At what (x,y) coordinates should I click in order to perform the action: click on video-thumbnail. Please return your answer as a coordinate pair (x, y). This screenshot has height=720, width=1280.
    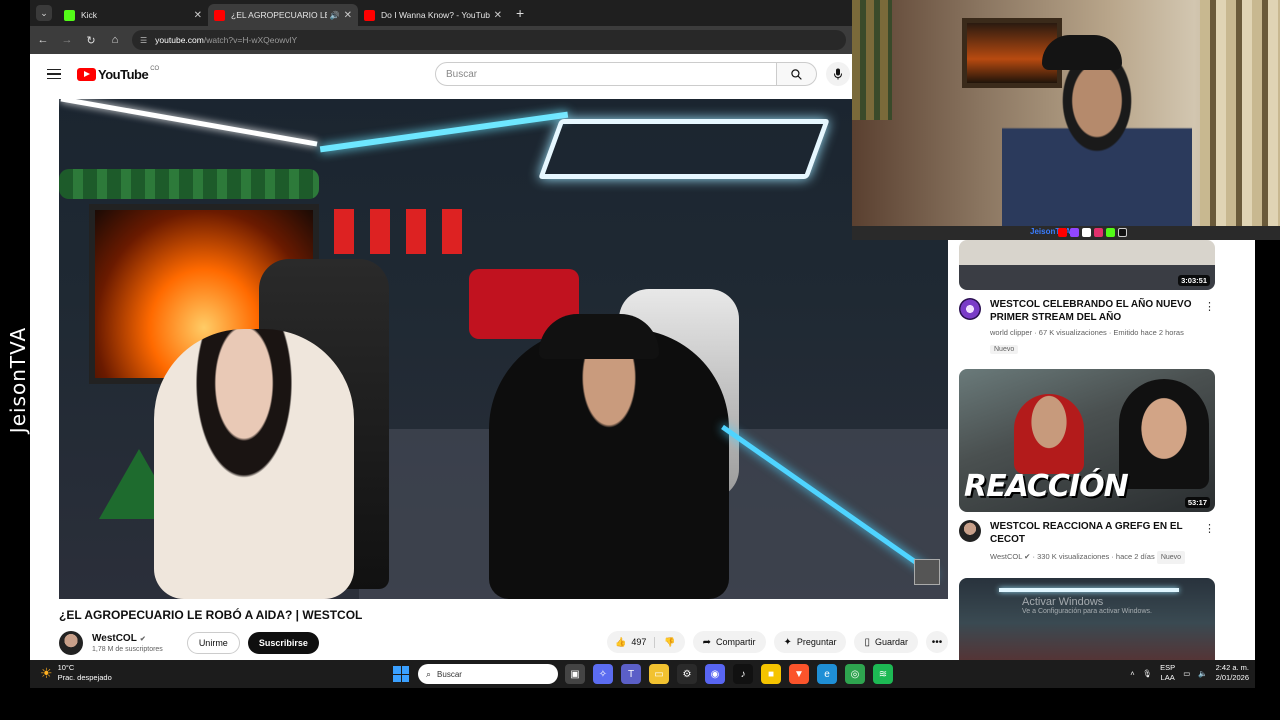
    Looking at the image, I should click on (1087, 619).